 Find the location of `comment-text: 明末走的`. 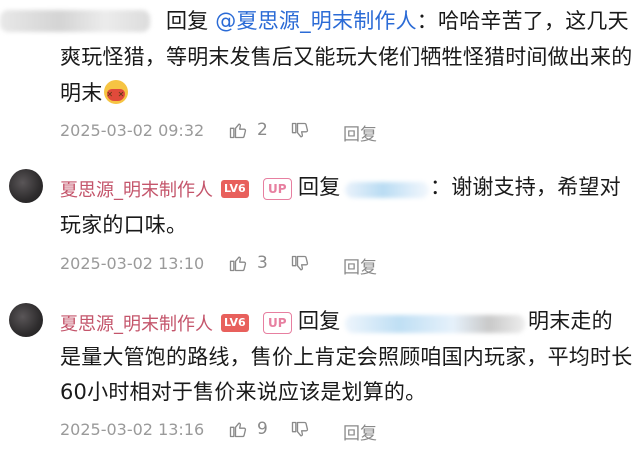

comment-text: 明末走的 is located at coordinates (570, 321).